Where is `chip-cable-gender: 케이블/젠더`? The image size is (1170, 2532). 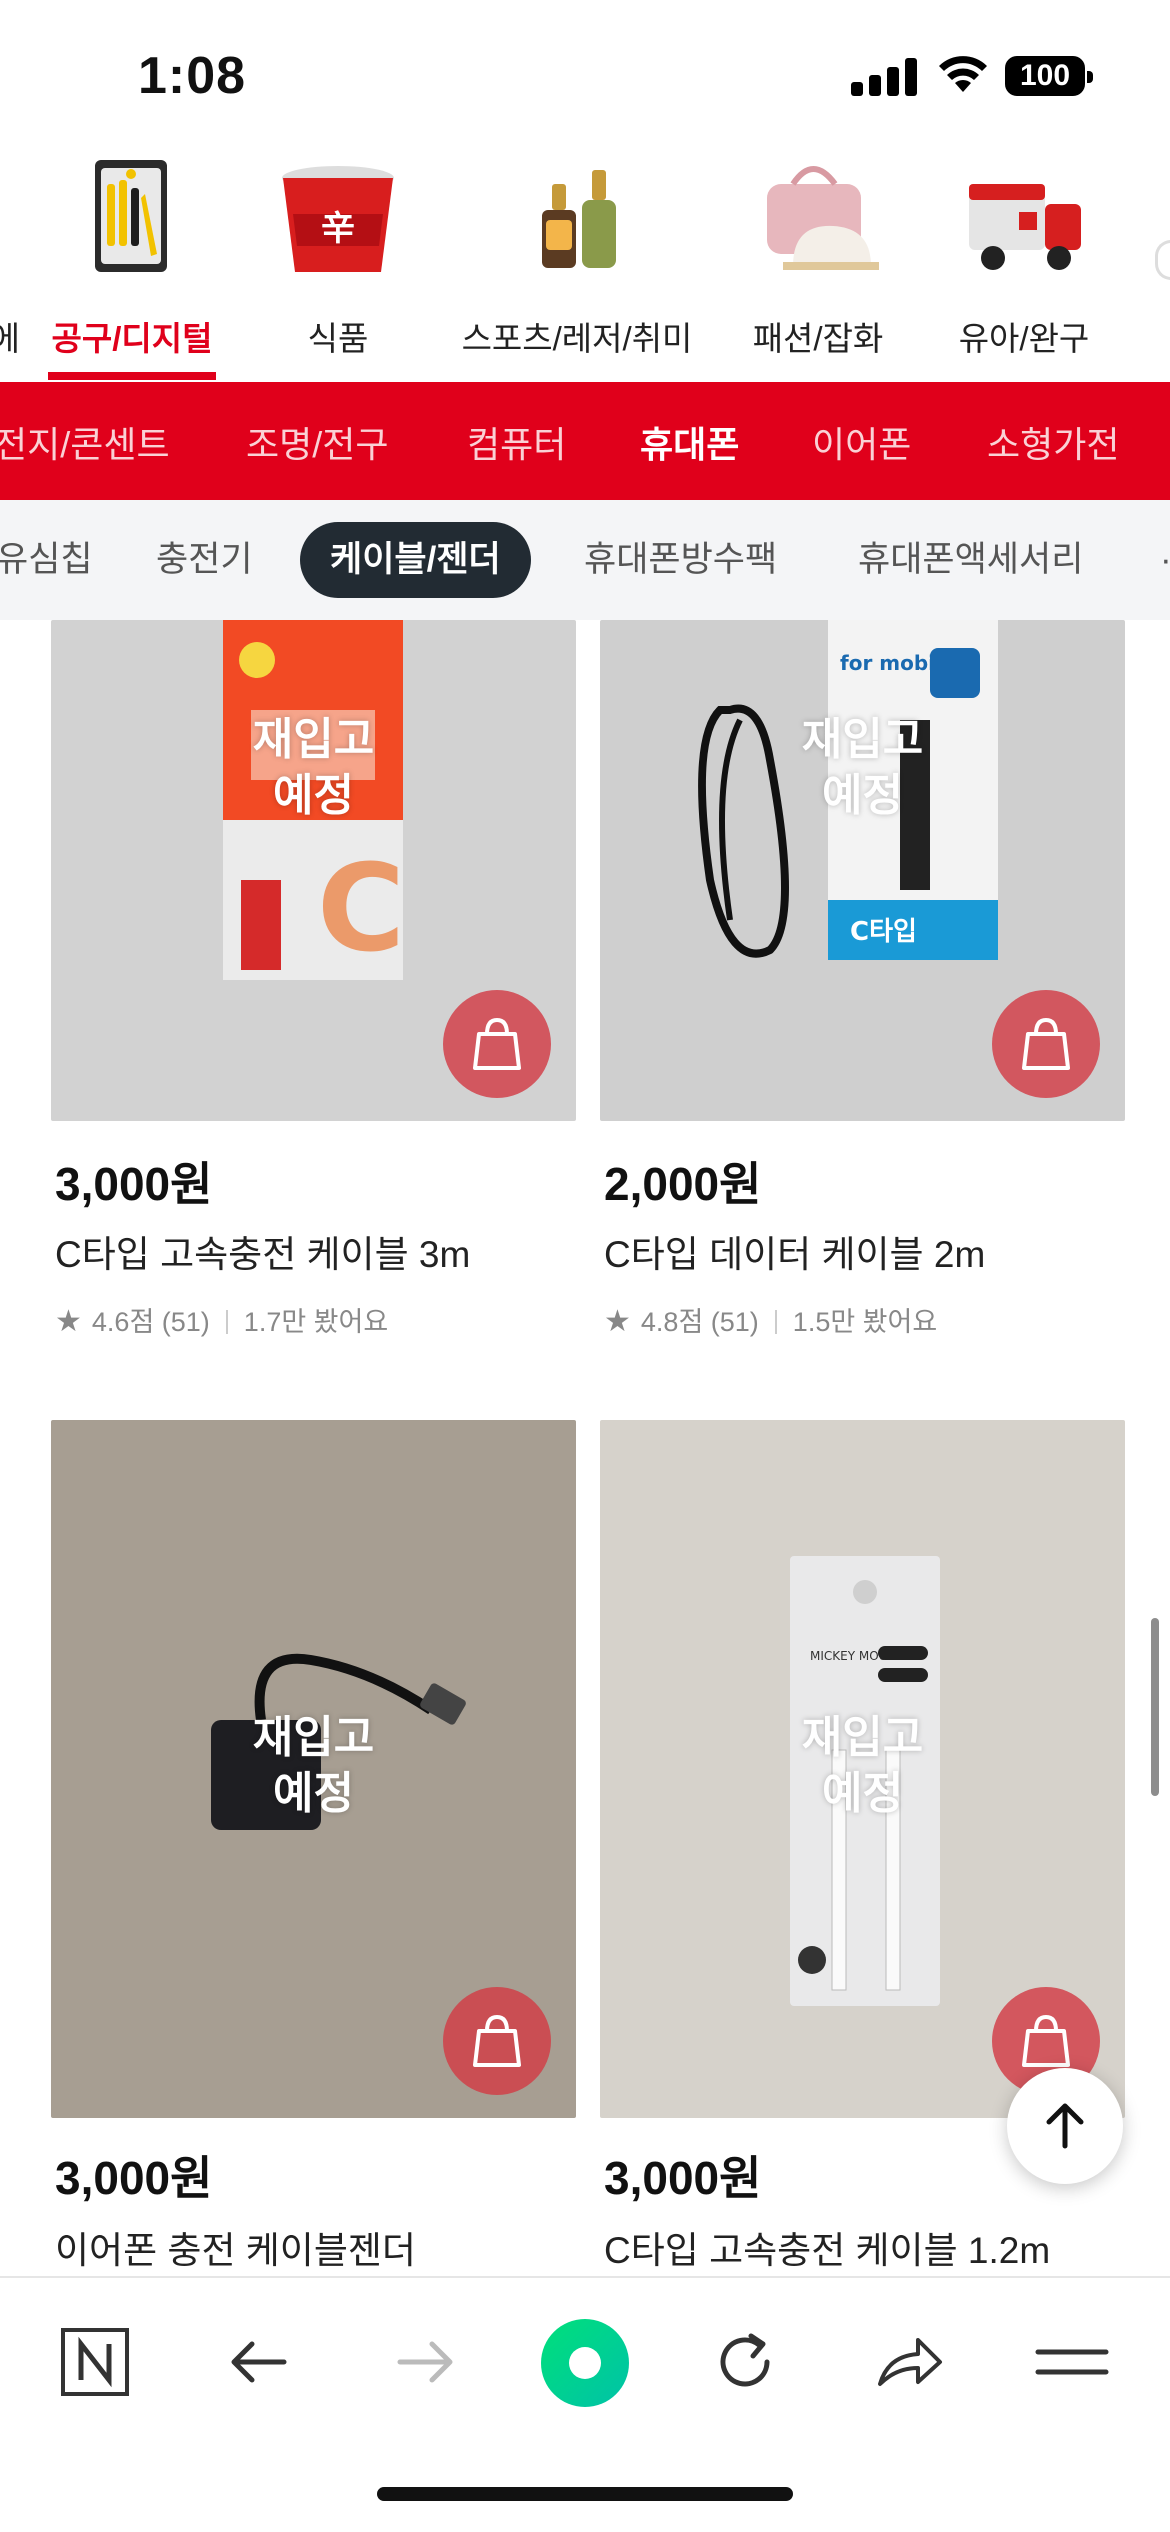 chip-cable-gender: 케이블/젠더 is located at coordinates (415, 560).